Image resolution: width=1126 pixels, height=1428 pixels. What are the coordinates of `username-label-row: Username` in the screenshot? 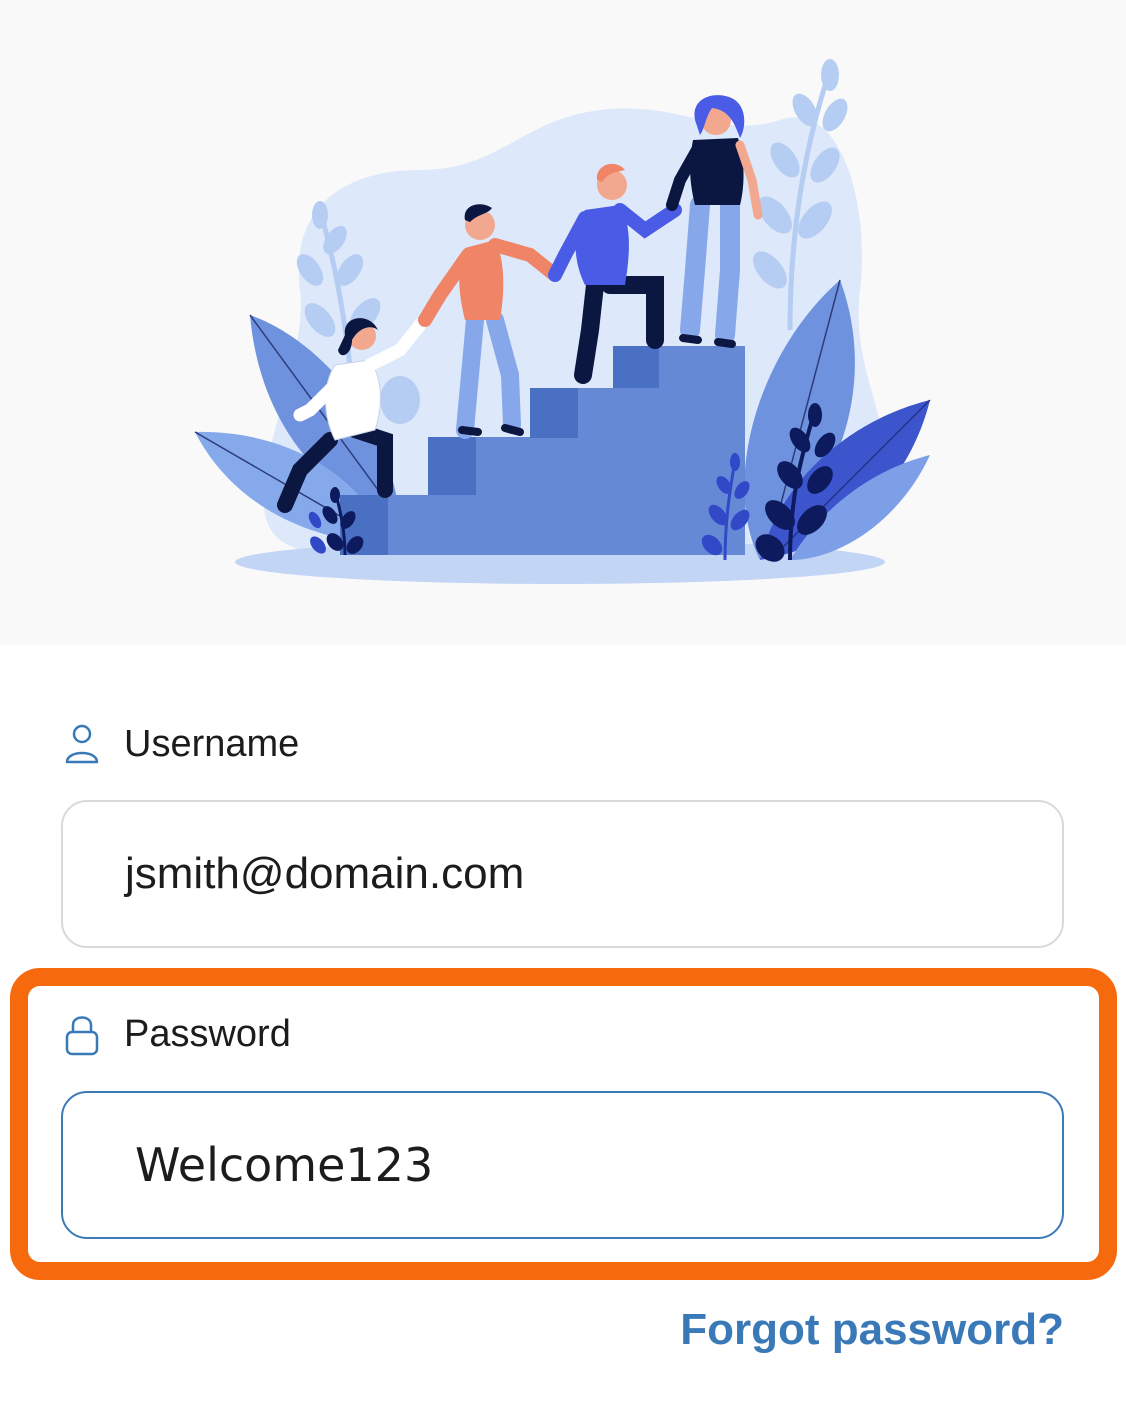 It's located at (181, 744).